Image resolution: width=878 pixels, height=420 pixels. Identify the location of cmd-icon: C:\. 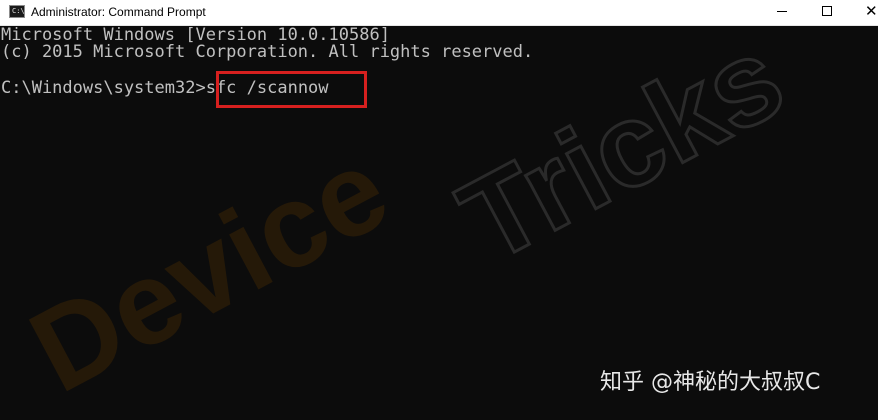
(17, 11).